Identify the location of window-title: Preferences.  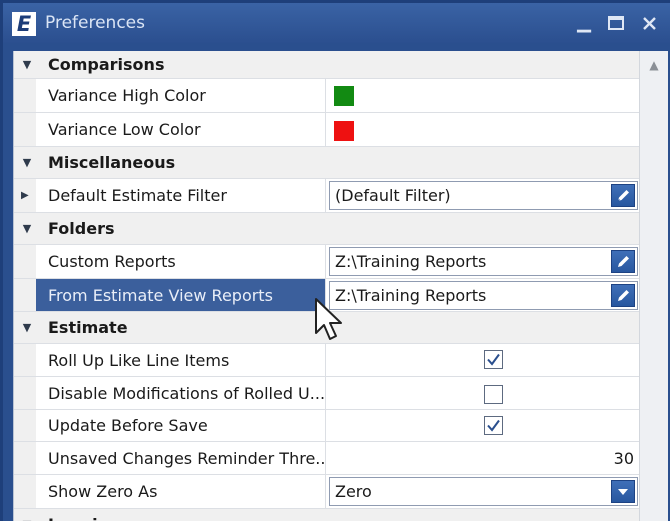
(95, 23).